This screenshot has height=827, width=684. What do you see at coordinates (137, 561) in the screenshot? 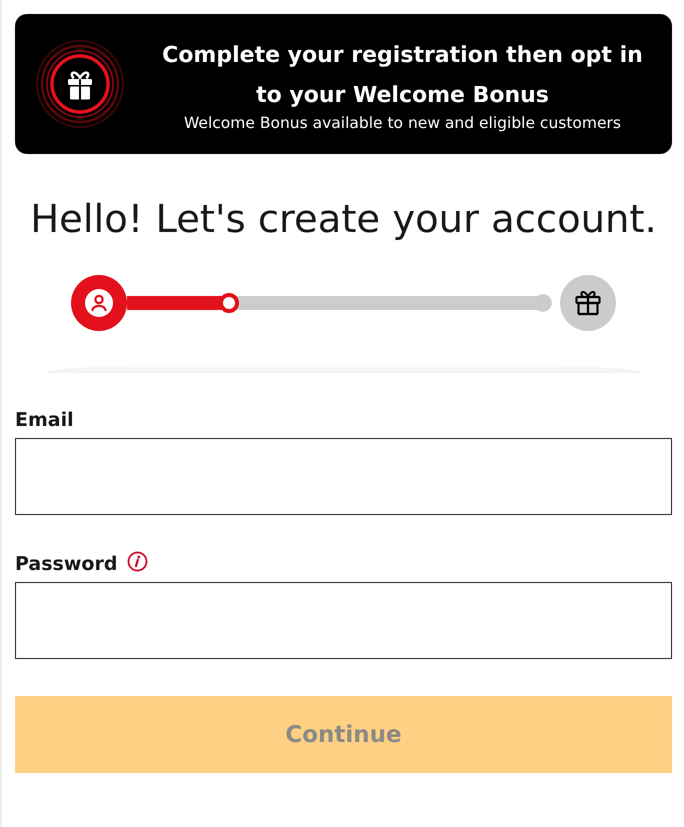
I see `info-icon` at bounding box center [137, 561].